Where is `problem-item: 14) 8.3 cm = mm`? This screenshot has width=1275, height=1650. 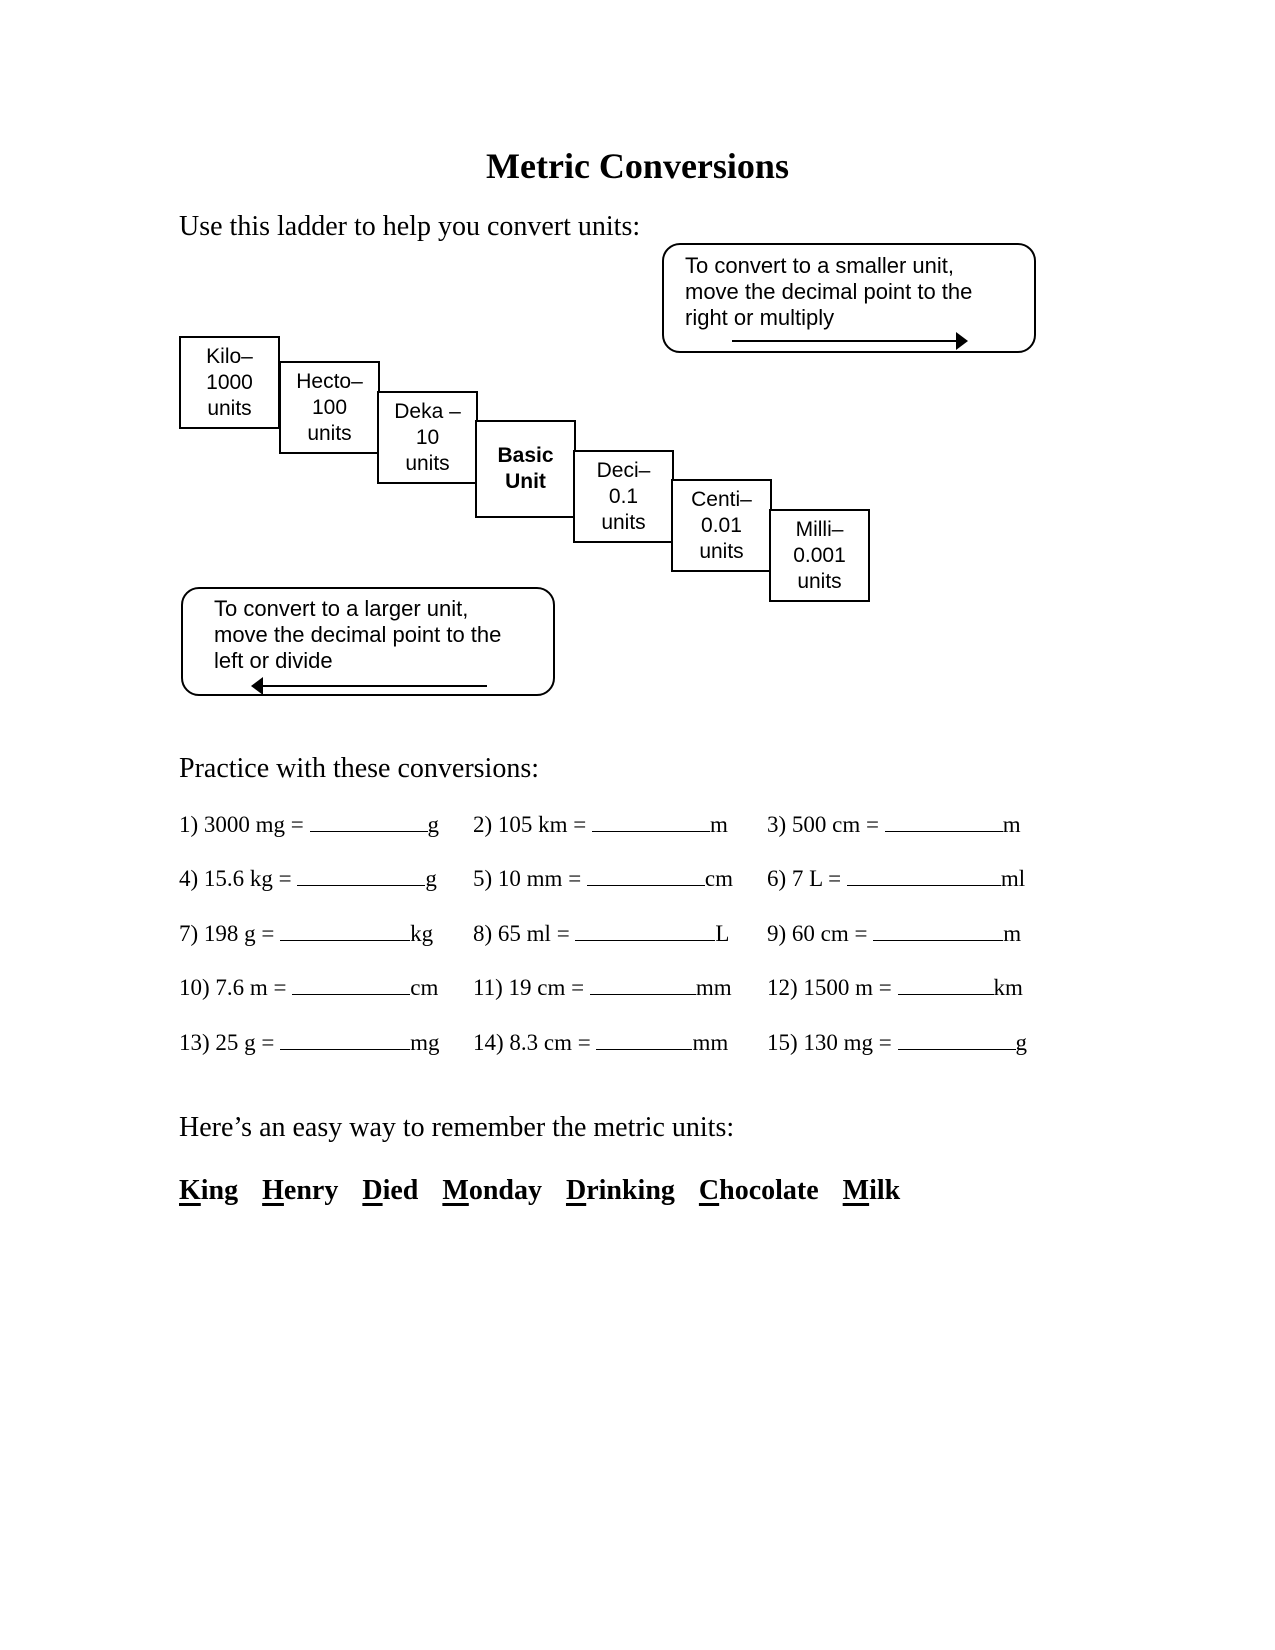
problem-item: 14) 8.3 cm = mm is located at coordinates (600, 1043).